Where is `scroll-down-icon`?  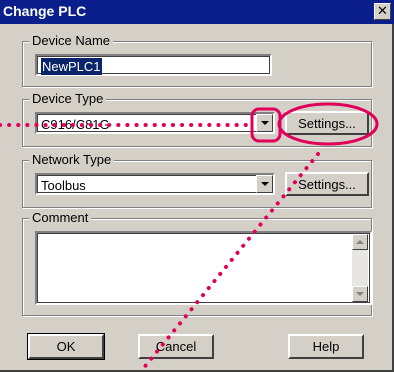
scroll-down-icon is located at coordinates (360, 294).